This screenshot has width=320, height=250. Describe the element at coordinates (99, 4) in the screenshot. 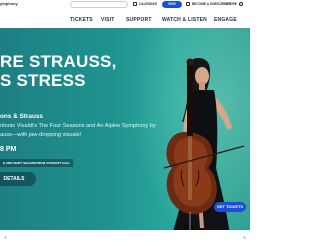

I see `search-input` at that location.